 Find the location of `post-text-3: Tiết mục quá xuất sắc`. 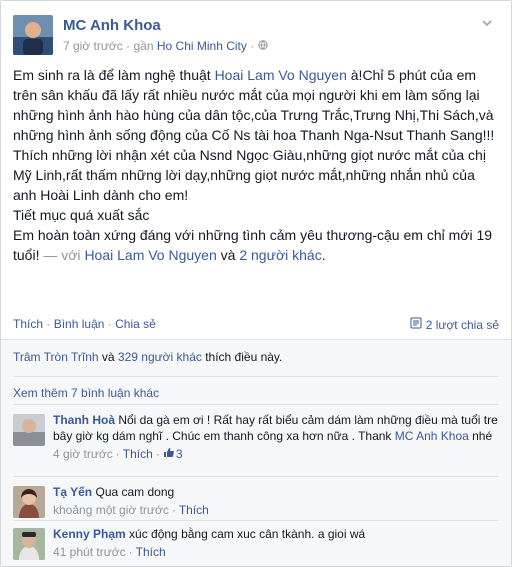

post-text-3: Tiết mục quá xuất sắc is located at coordinates (81, 215).